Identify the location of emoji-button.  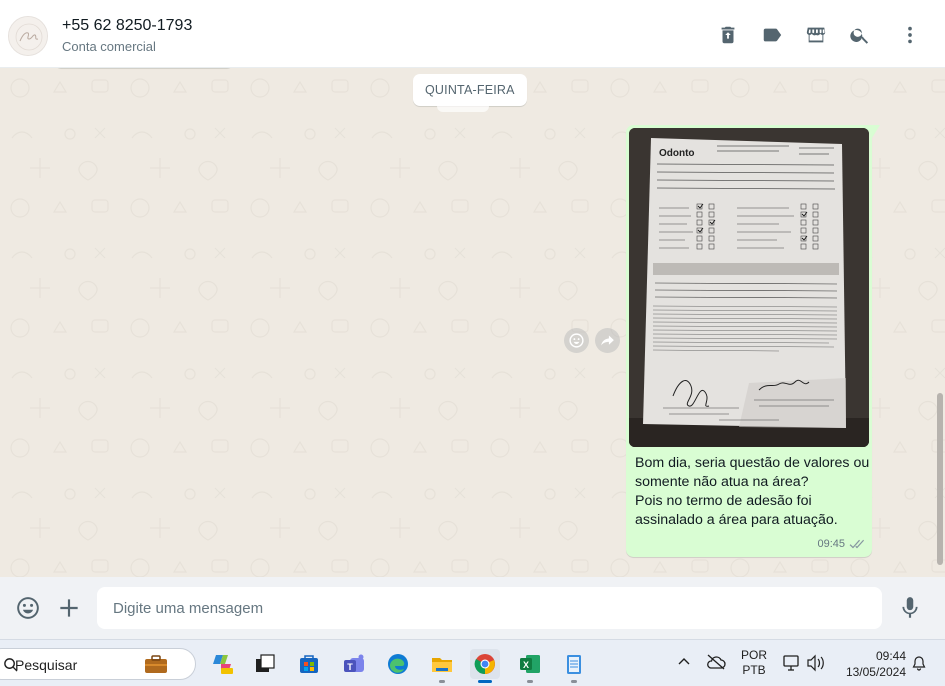
(28, 608).